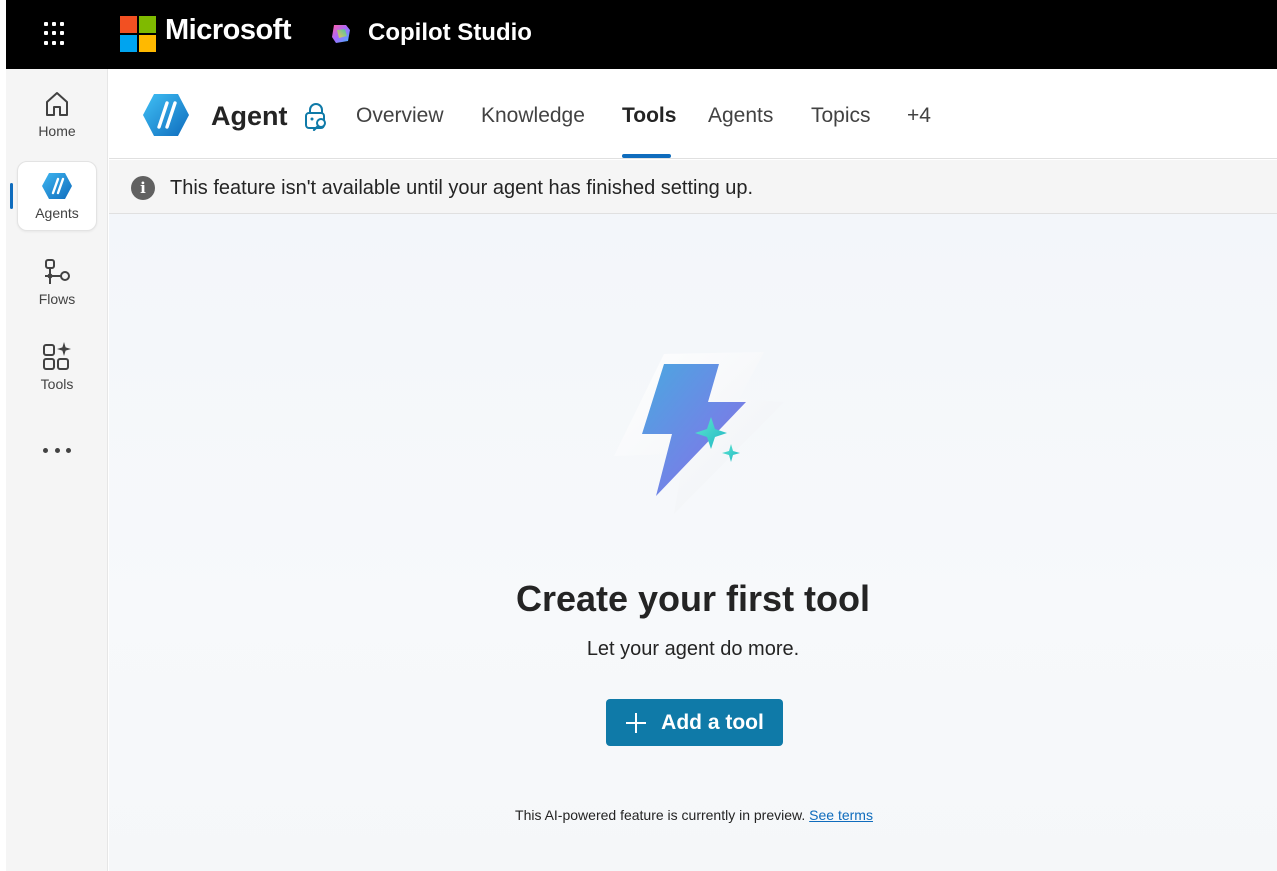 This screenshot has width=1277, height=871. What do you see at coordinates (649, 116) in the screenshot?
I see `tab-tools: Tools` at bounding box center [649, 116].